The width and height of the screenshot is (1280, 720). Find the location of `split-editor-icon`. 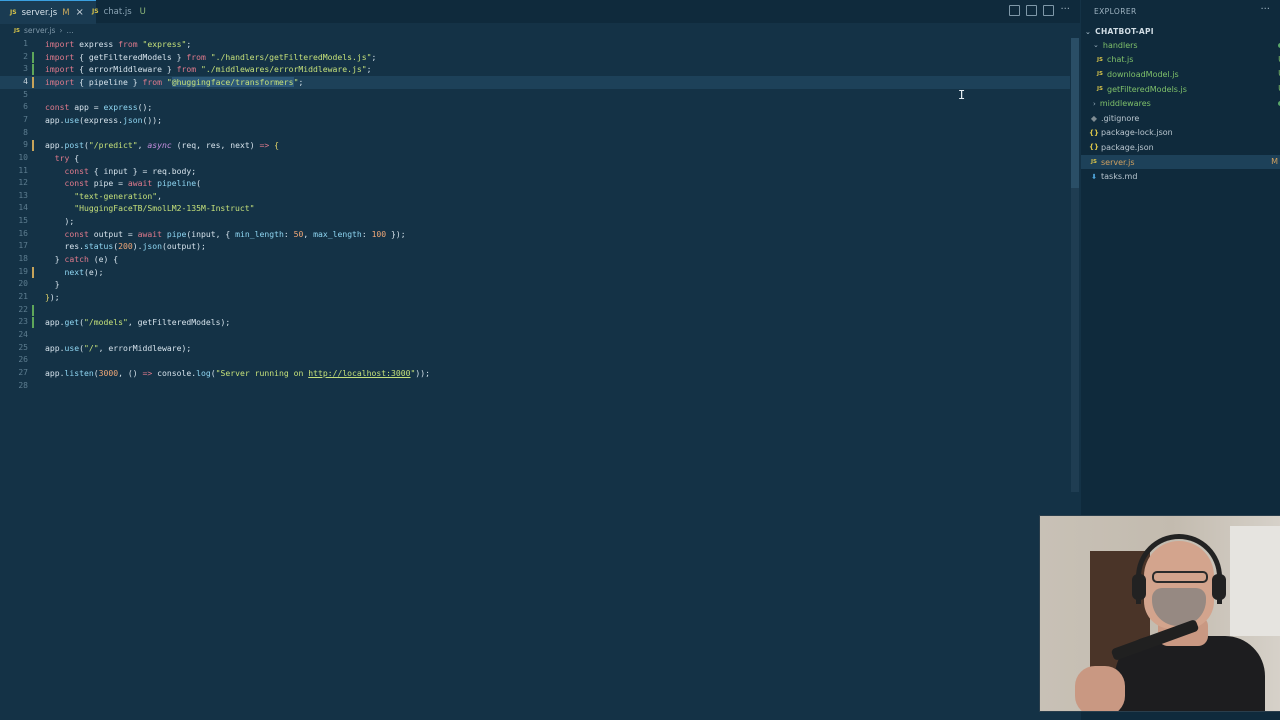

split-editor-icon is located at coordinates (1049, 10).